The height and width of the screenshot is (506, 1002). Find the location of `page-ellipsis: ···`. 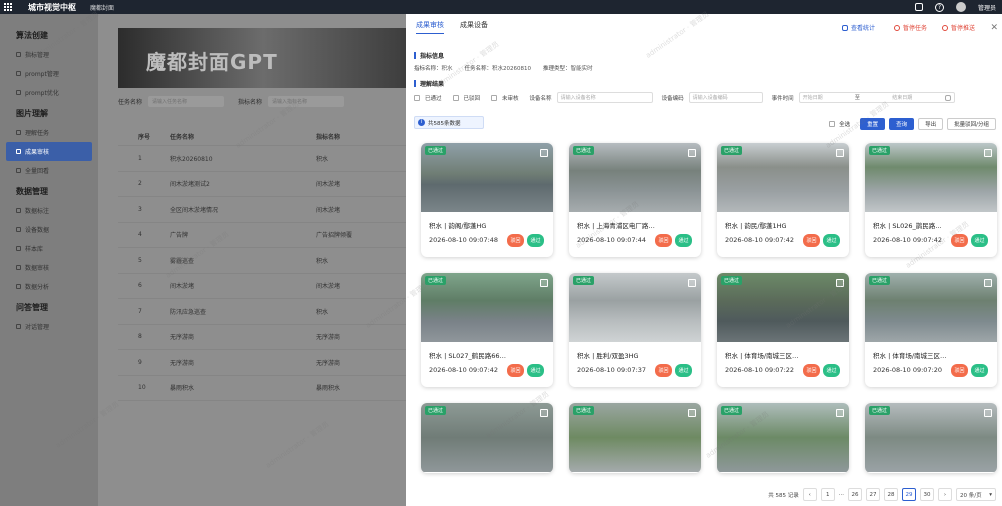

page-ellipsis: ··· is located at coordinates (841, 495).